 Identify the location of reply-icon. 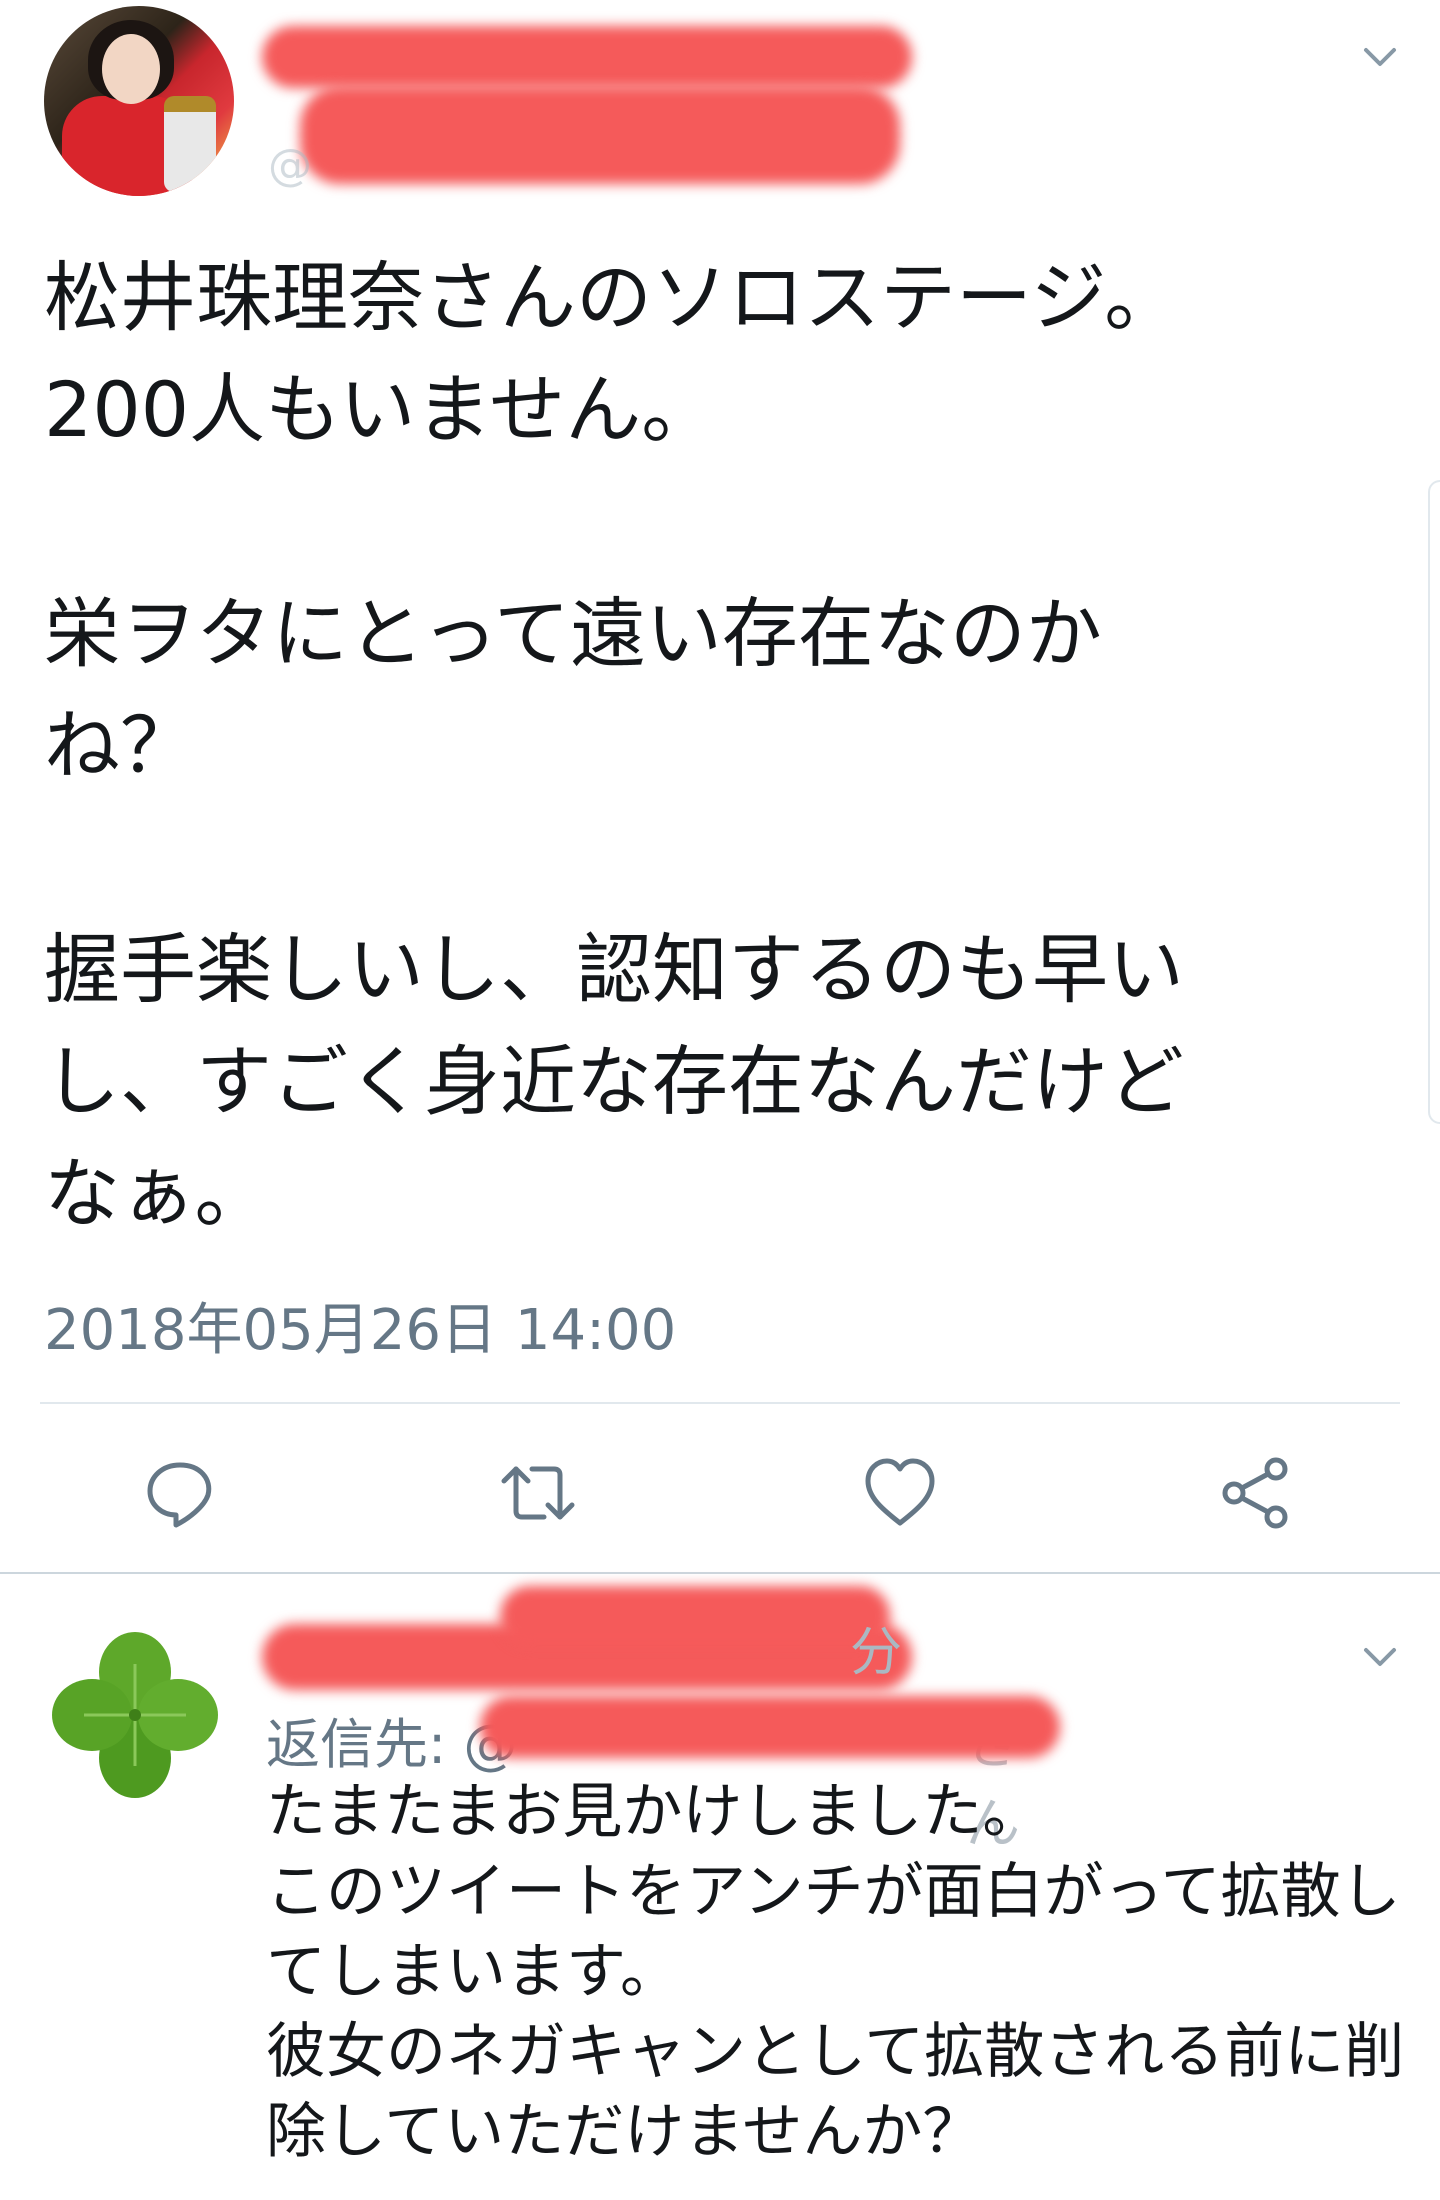
(179, 1495).